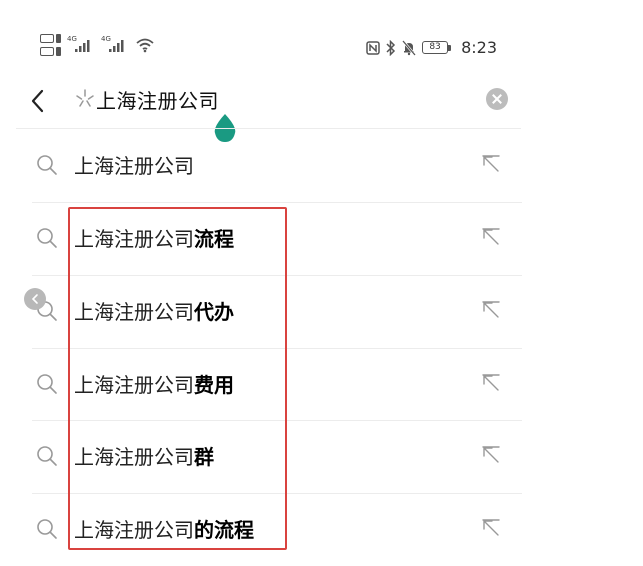 The height and width of the screenshot is (566, 643). I want to click on sparkle-icon, so click(85, 99).